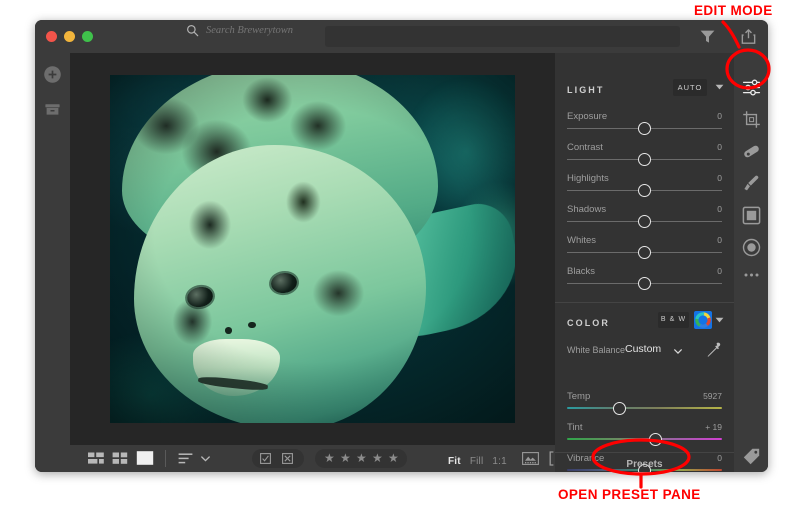 Image resolution: width=800 pixels, height=528 pixels. What do you see at coordinates (145, 458) in the screenshot?
I see `single-photo-view-icon` at bounding box center [145, 458].